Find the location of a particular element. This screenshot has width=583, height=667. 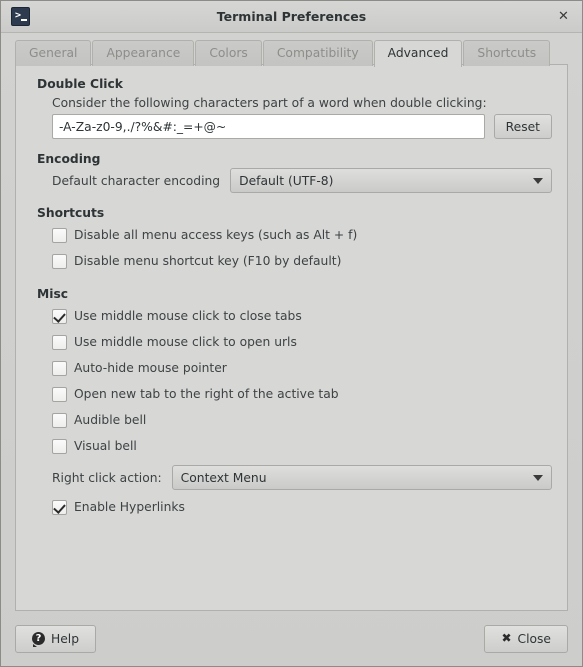

checkbox-open-new-tab-right is located at coordinates (59, 394).